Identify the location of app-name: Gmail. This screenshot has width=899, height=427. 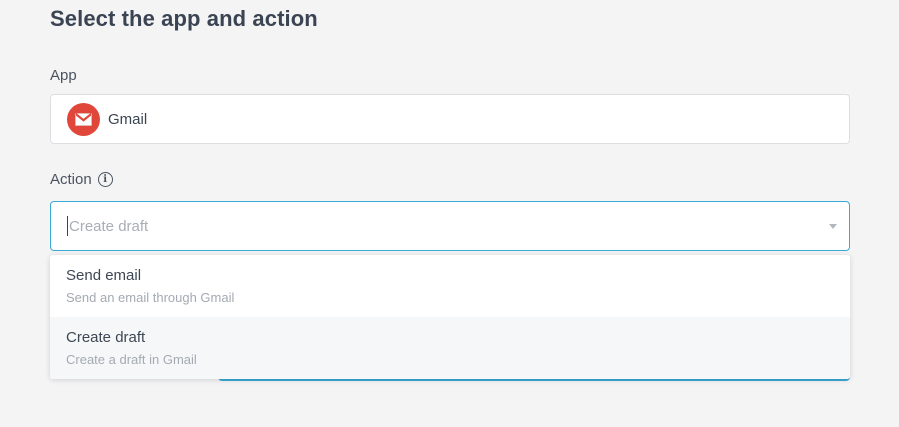
(128, 119).